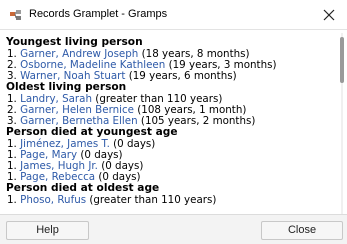 The image size is (347, 244). What do you see at coordinates (182, 76) in the screenshot?
I see `entry-detail: (19 years, 6 months)` at bounding box center [182, 76].